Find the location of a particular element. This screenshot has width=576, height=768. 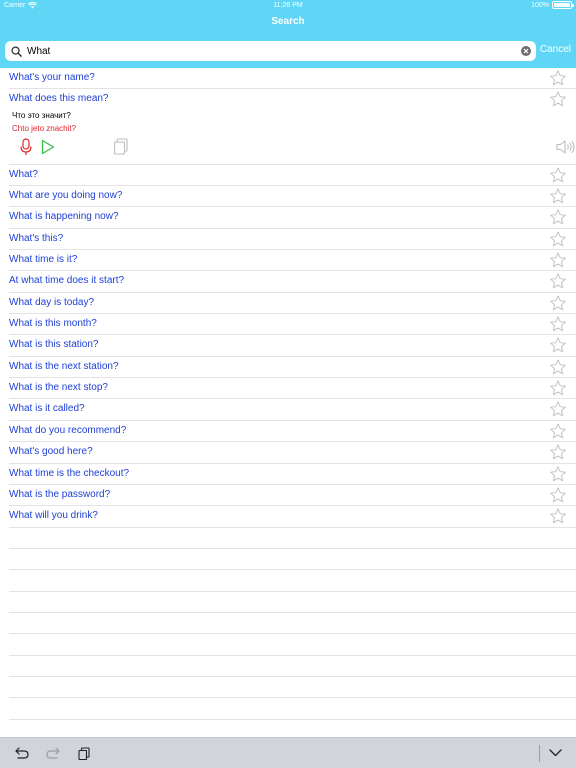

phrase-text: What's good here? is located at coordinates (51, 452).